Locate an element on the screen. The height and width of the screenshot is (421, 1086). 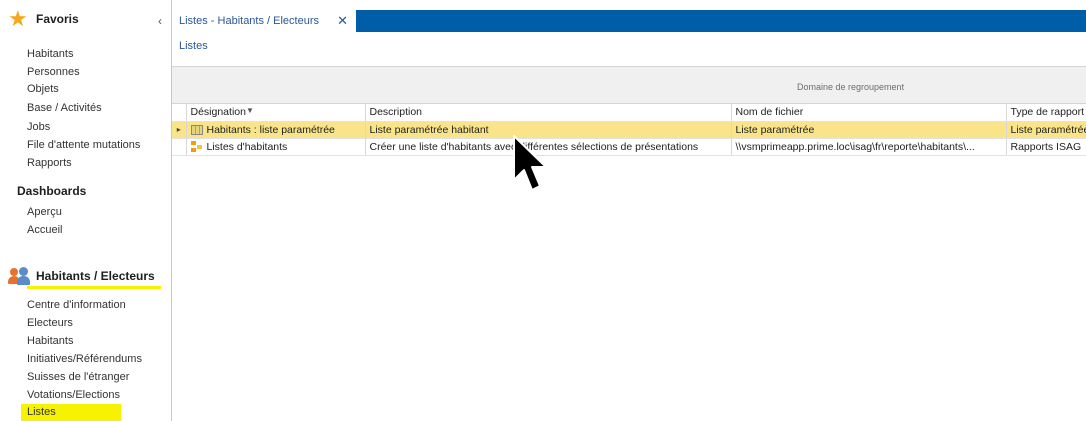
module-title-highlight is located at coordinates (94, 287).